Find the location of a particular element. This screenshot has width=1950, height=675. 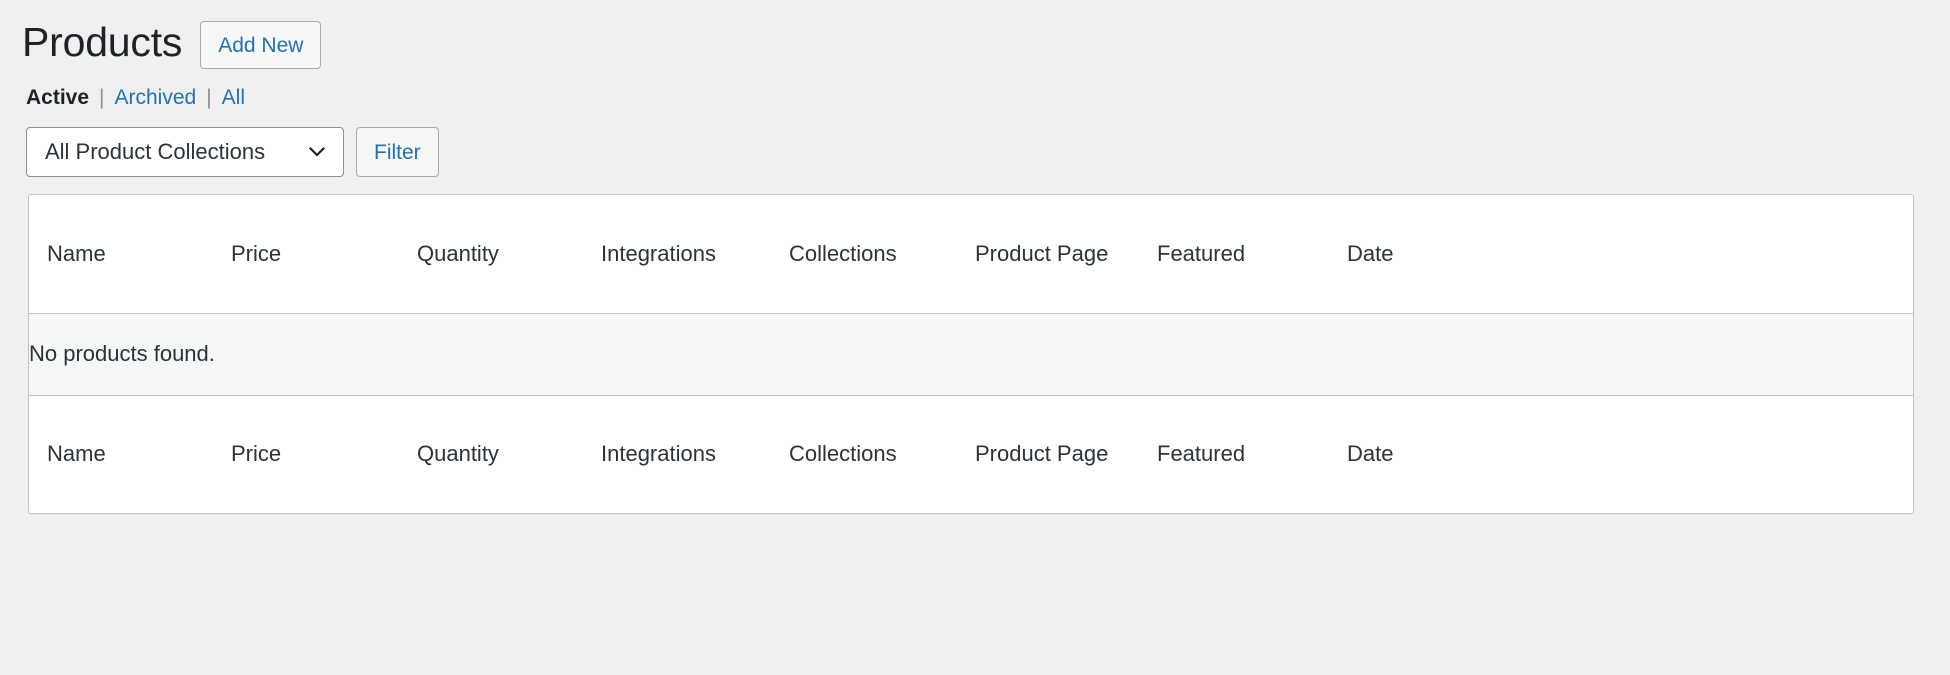

column-header-collections: Collections is located at coordinates (882, 254).